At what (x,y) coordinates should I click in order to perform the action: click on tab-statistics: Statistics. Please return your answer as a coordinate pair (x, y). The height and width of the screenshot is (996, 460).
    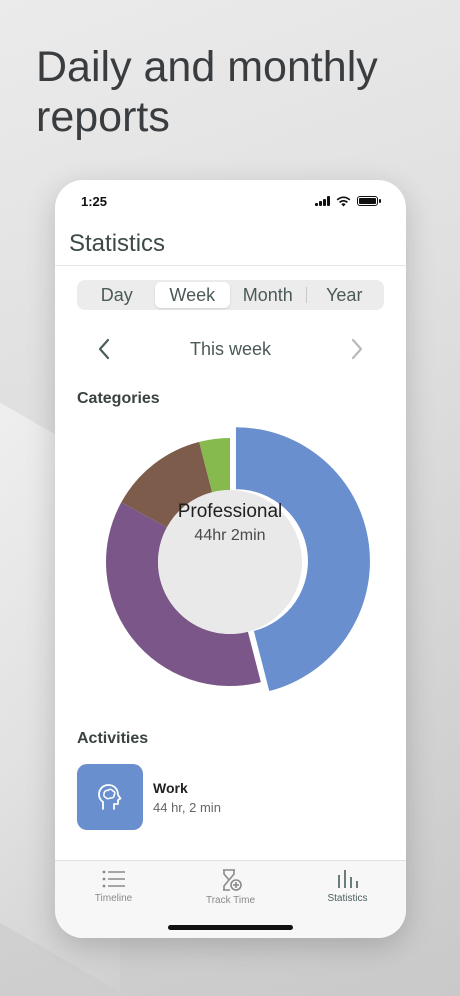
    Looking at the image, I should click on (348, 903).